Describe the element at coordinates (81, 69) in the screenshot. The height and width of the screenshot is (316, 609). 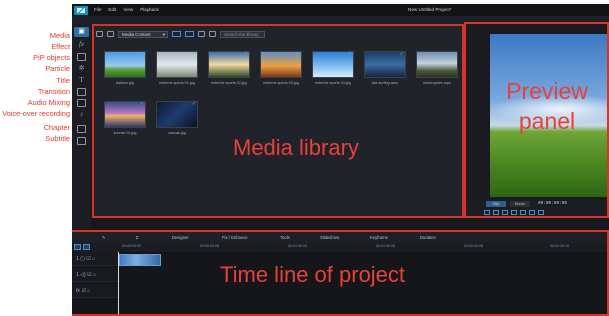
I see `particle-room-icon: ✲` at that location.